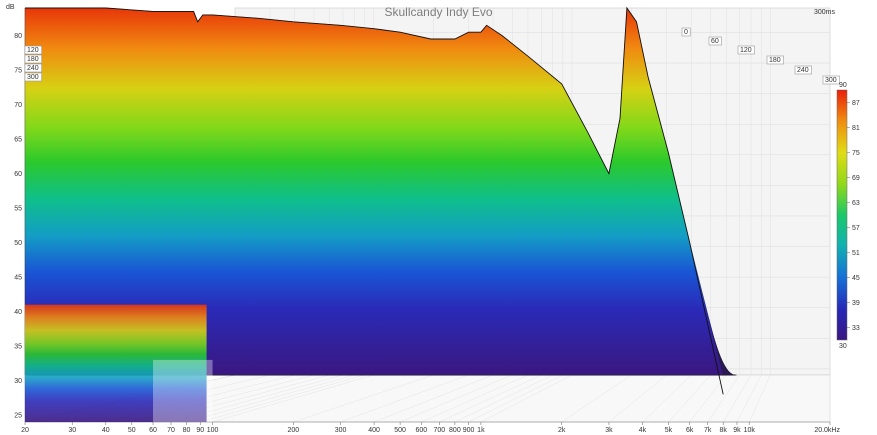  I want to click on y-tick-label: 70, so click(18, 105).